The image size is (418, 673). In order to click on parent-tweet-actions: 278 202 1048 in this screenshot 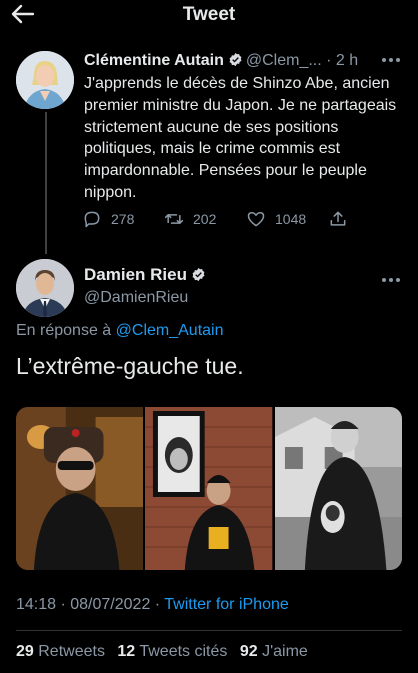, I will do `click(222, 219)`.